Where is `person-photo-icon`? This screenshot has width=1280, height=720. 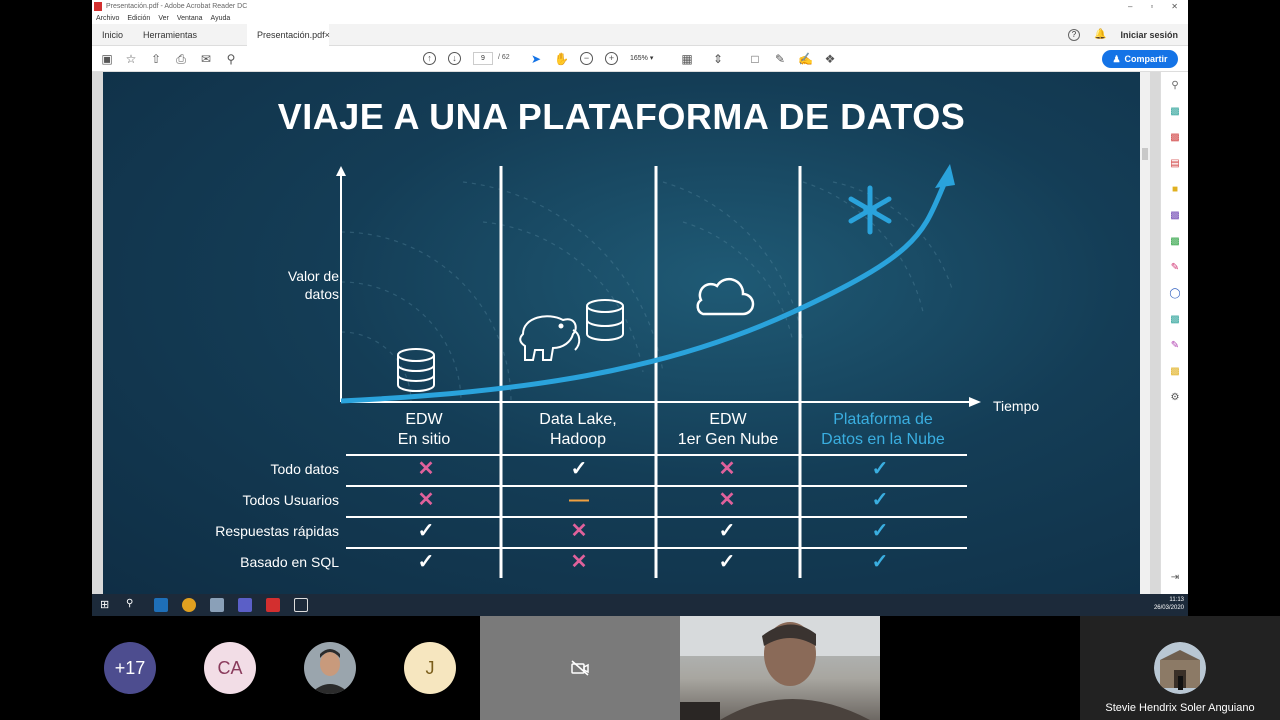 person-photo-icon is located at coordinates (330, 668).